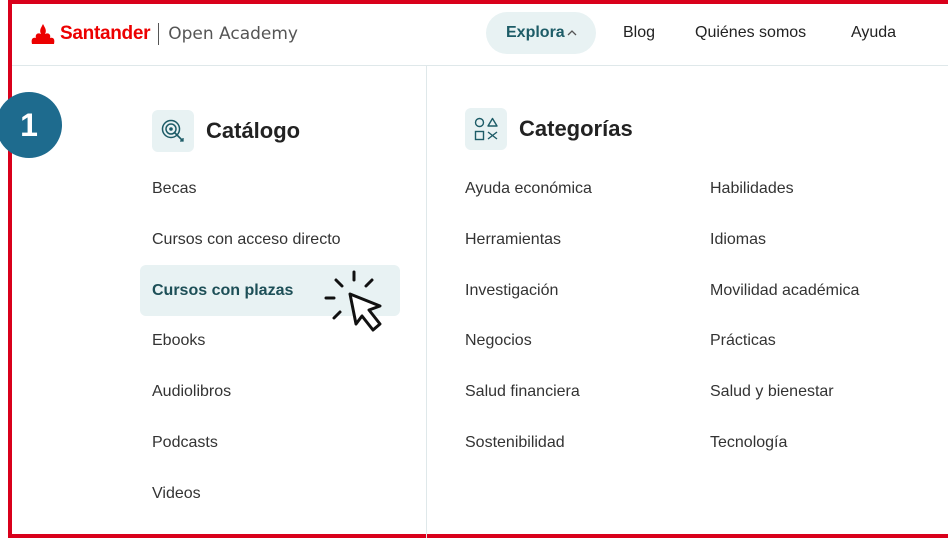 The height and width of the screenshot is (538, 948). What do you see at coordinates (750, 33) in the screenshot?
I see `nav-quienes-somos: Quiénes somos` at bounding box center [750, 33].